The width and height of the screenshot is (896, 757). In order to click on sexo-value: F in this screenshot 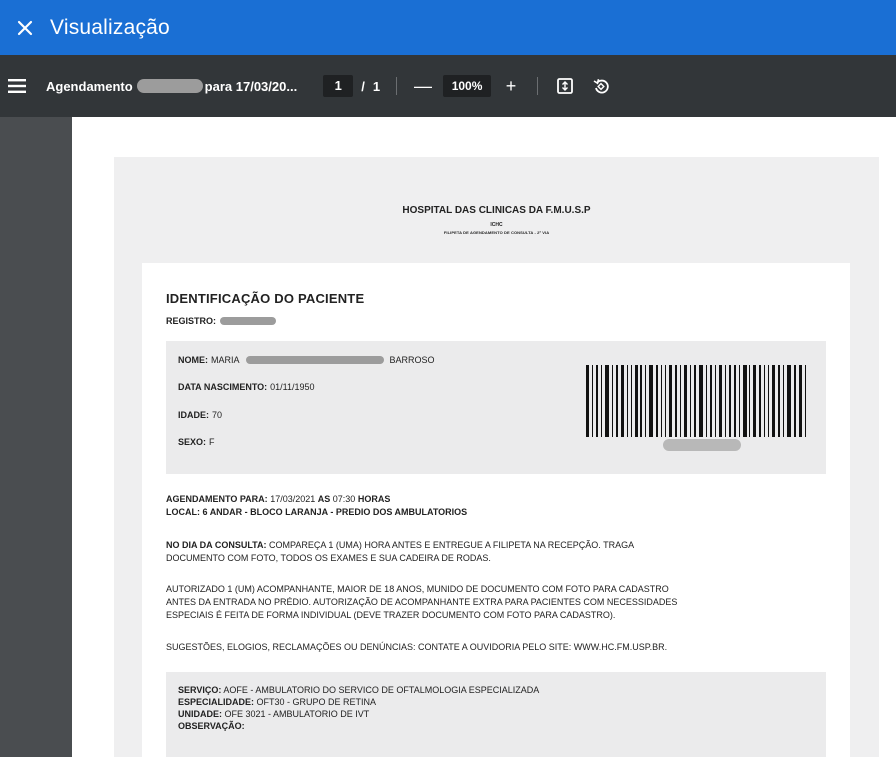, I will do `click(212, 442)`.